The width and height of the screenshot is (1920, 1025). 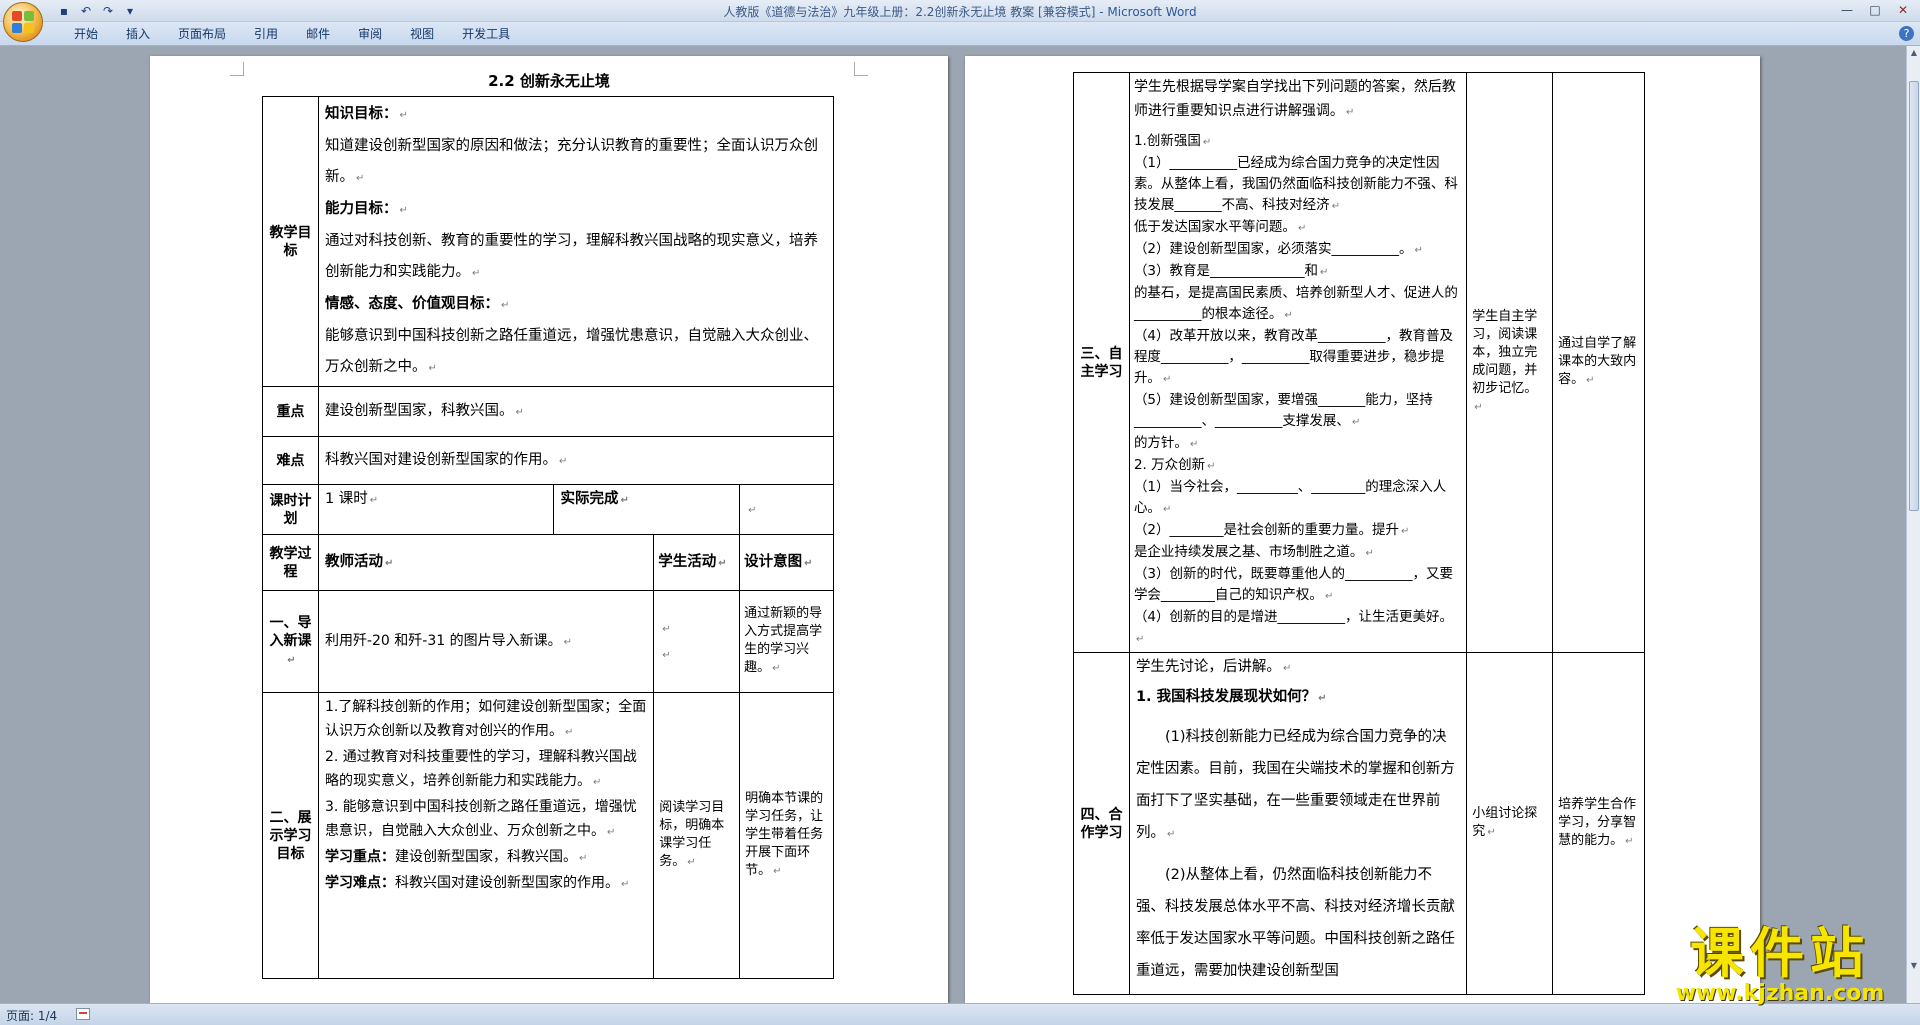 What do you see at coordinates (1598, 823) in the screenshot?
I see `section-4-design: 培养学生合作学习，分享智慧的能力。 ↵` at bounding box center [1598, 823].